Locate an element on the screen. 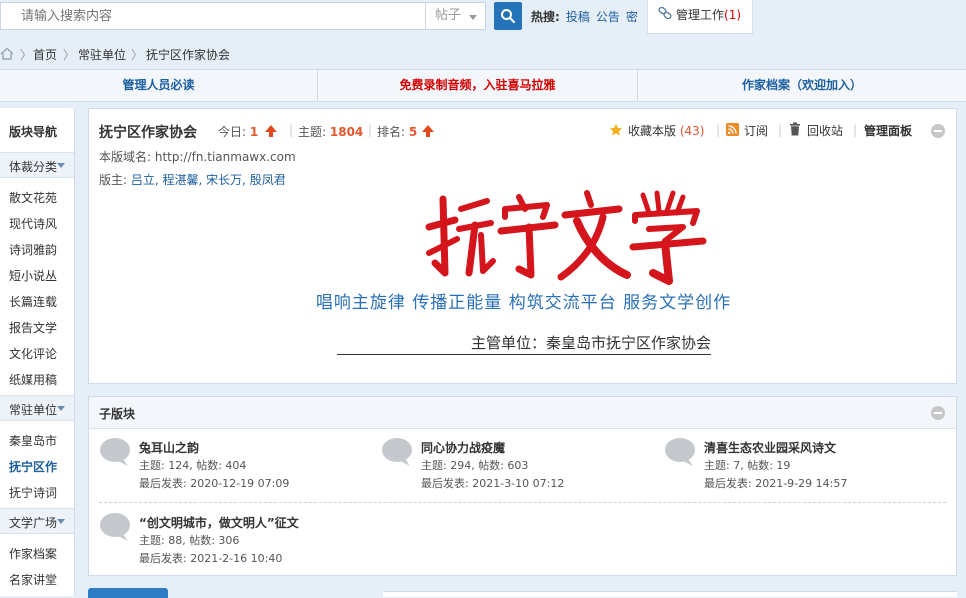 The height and width of the screenshot is (598, 966). banner-sponsor-unit: 主管单位：秦皇岛市抚宁区作家协会 is located at coordinates (524, 343).